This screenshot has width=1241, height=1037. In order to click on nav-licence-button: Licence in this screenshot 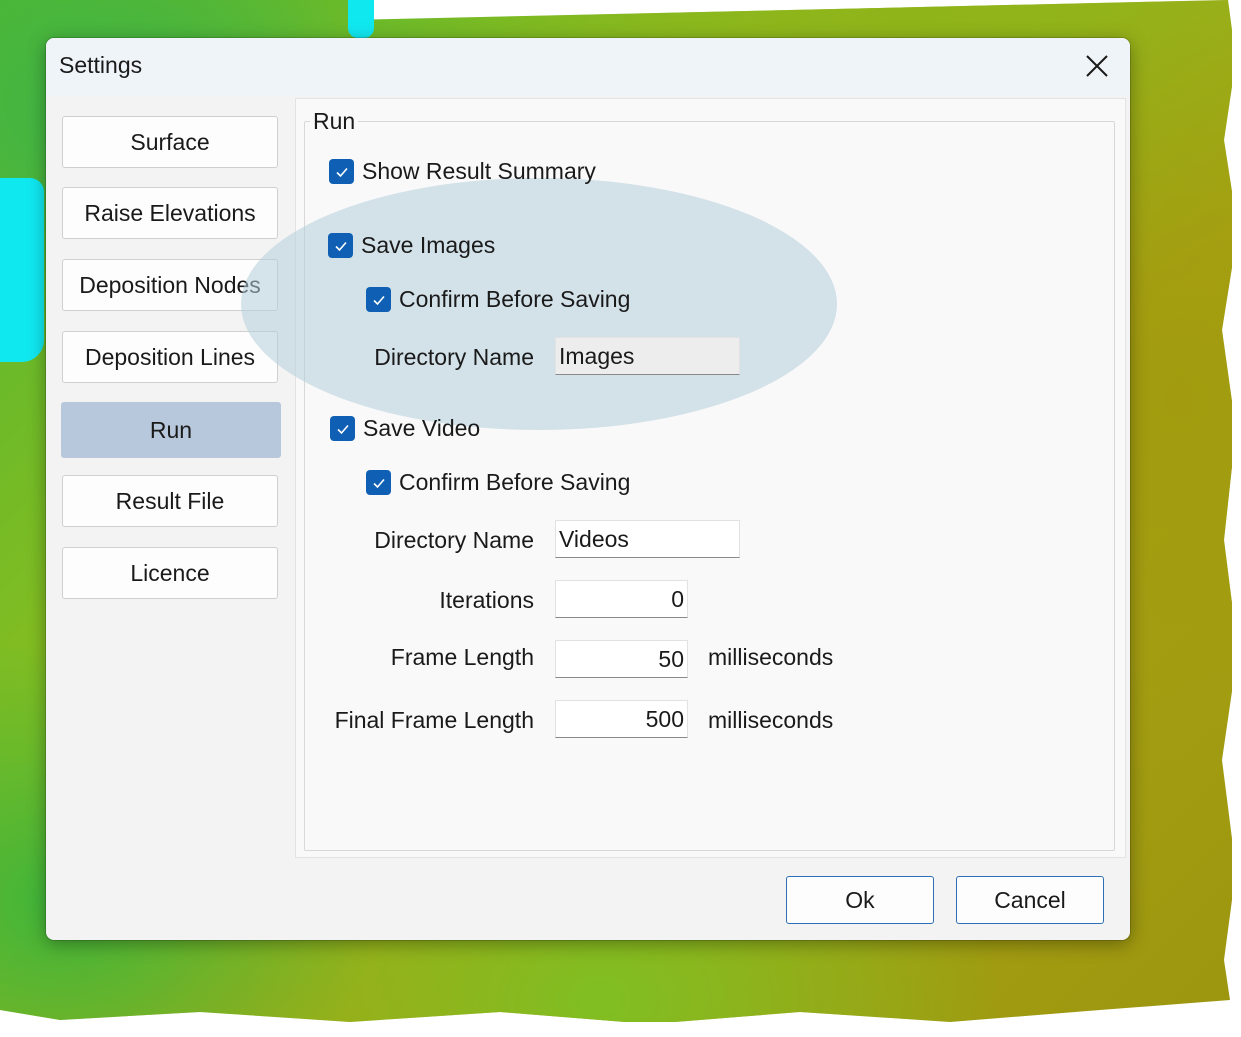, I will do `click(170, 573)`.